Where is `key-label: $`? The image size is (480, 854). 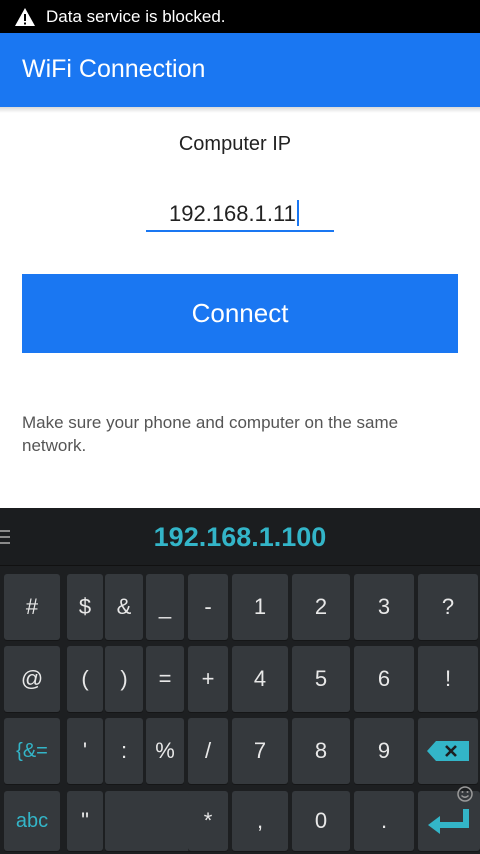
key-label: $ is located at coordinates (85, 606).